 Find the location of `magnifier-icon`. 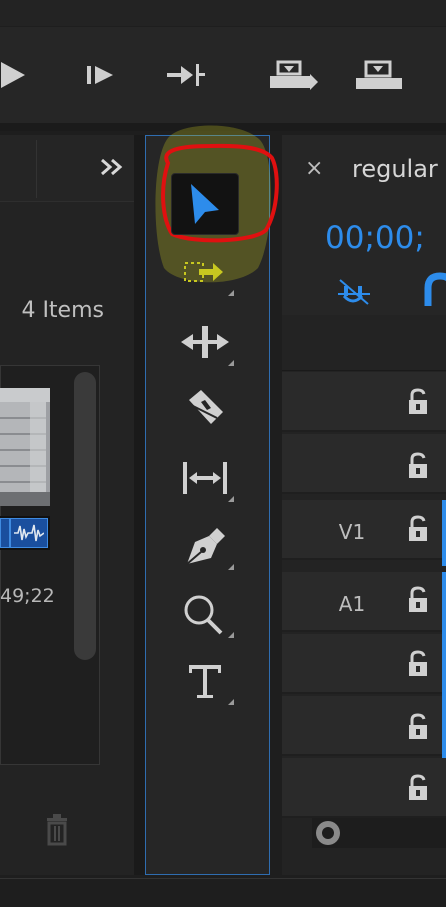

magnifier-icon is located at coordinates (203, 615).